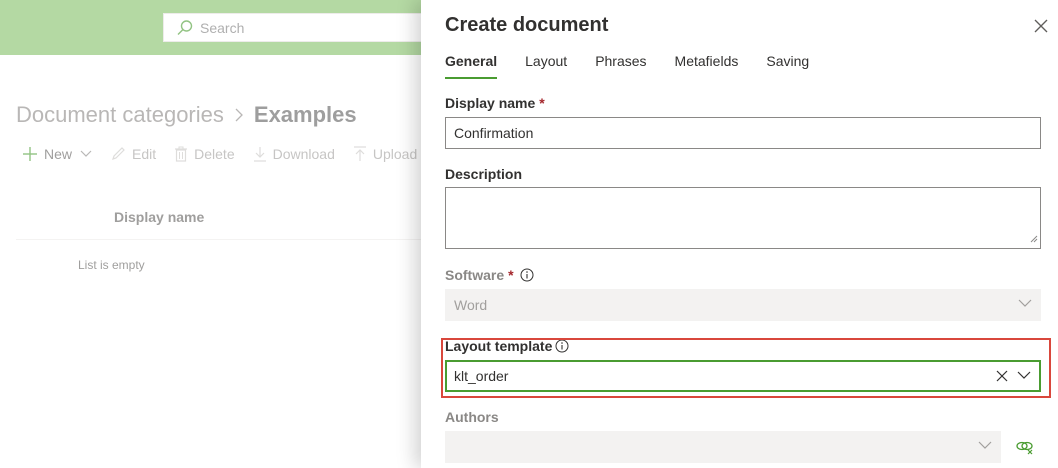  I want to click on column-display-name: Display name, so click(159, 217).